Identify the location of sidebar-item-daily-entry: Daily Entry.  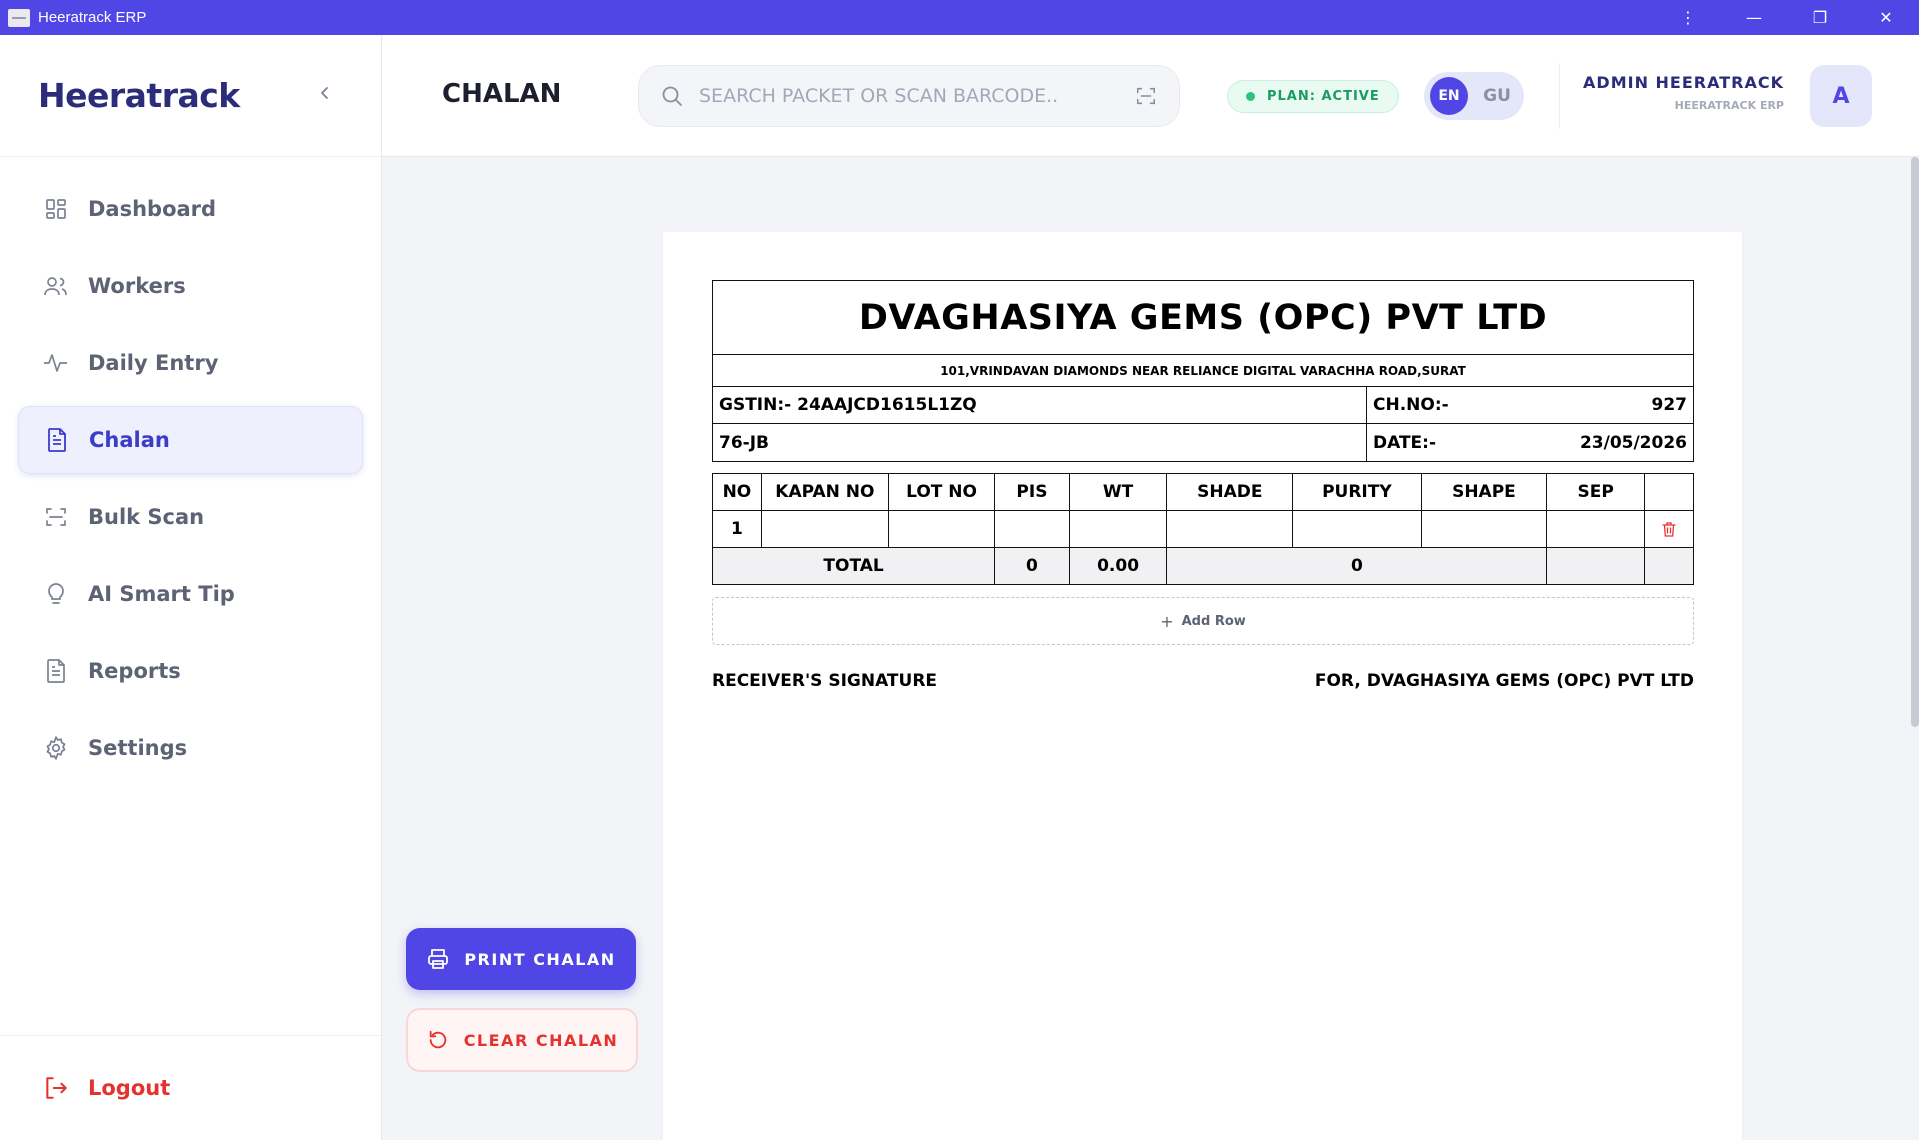
(190, 363).